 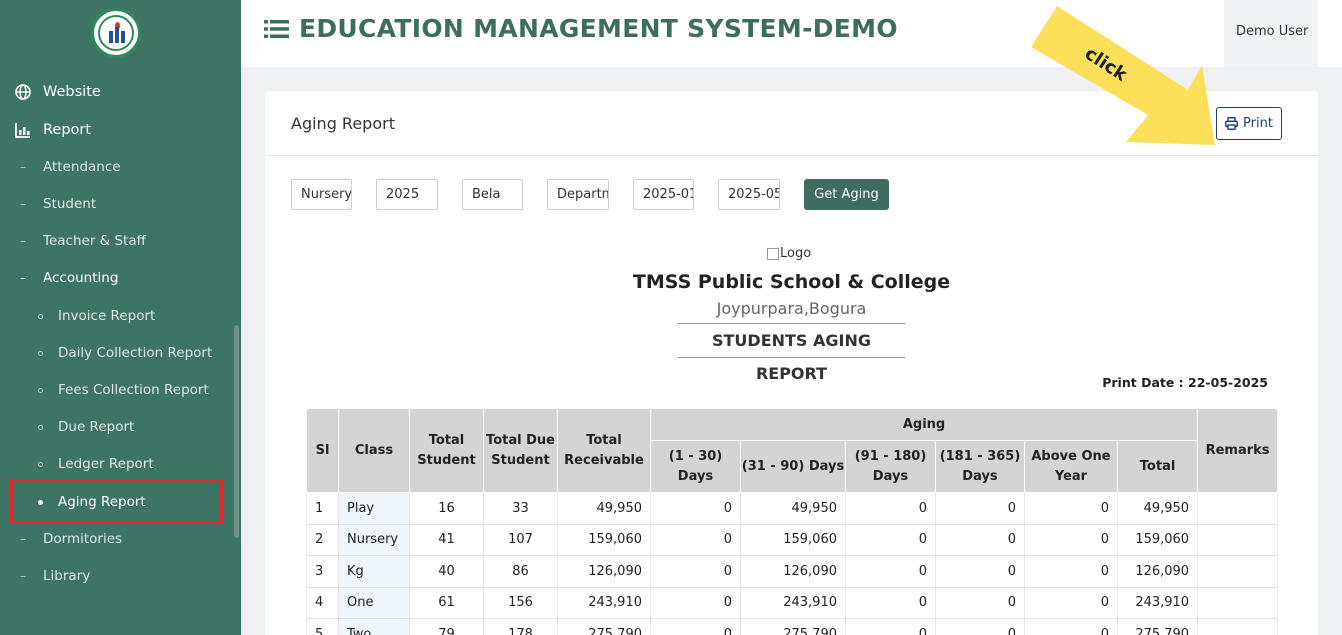 I want to click on sidebar-item-library: – Library, so click(x=45, y=576).